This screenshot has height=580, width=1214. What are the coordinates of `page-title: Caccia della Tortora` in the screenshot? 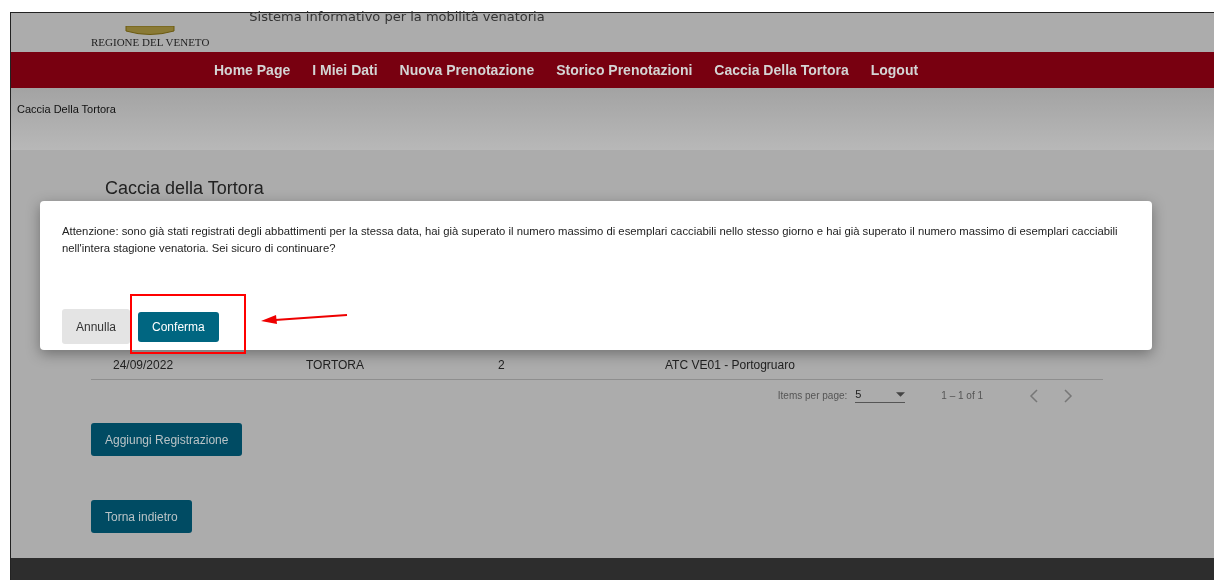 It's located at (185, 188).